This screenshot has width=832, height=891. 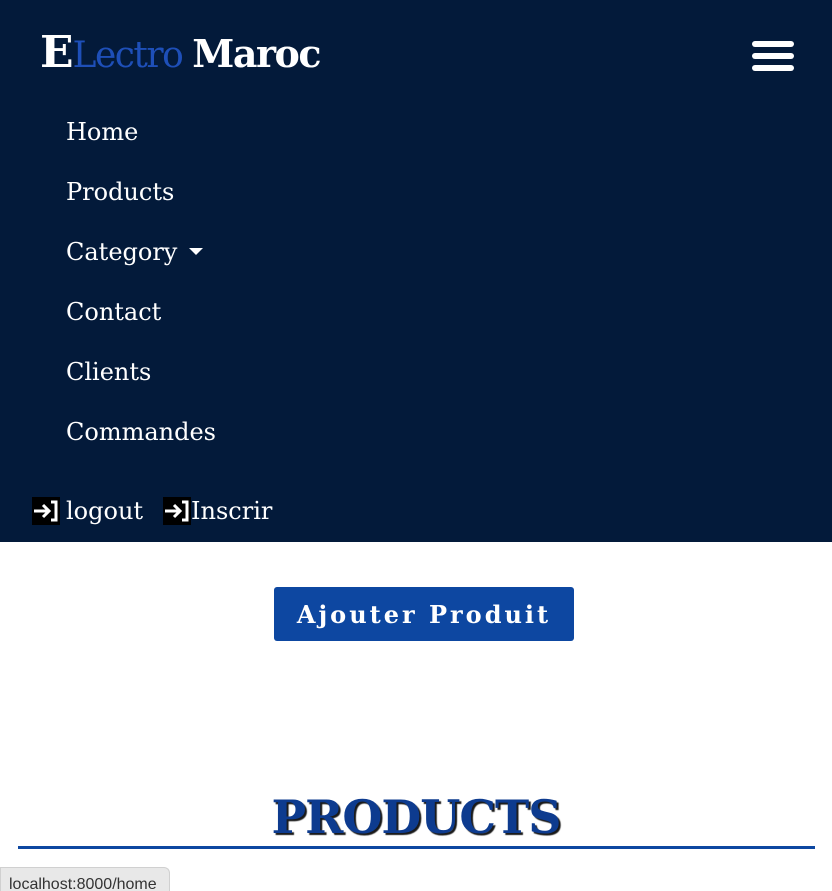 I want to click on nav-item-category: Category, so click(x=141, y=252).